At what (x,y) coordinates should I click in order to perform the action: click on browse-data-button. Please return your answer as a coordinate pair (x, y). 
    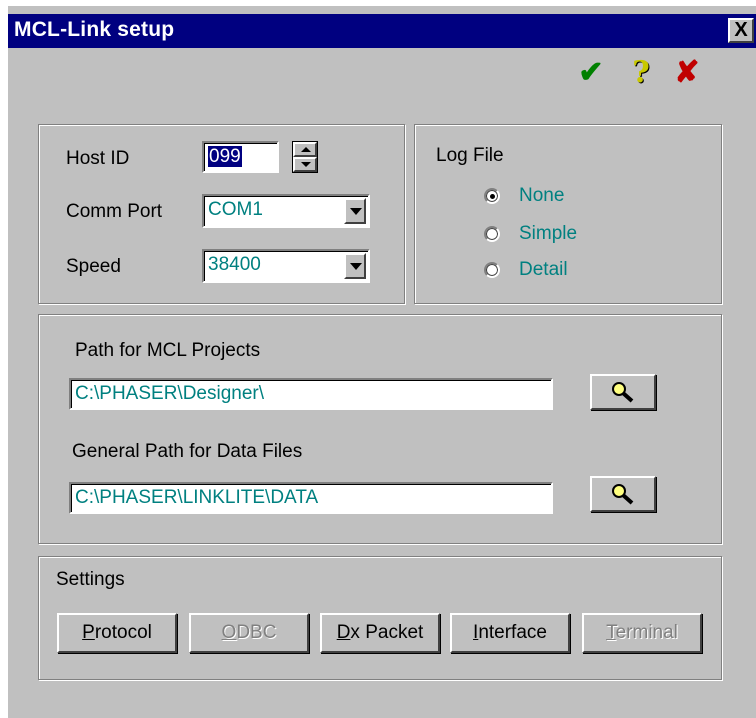
    Looking at the image, I should click on (623, 494).